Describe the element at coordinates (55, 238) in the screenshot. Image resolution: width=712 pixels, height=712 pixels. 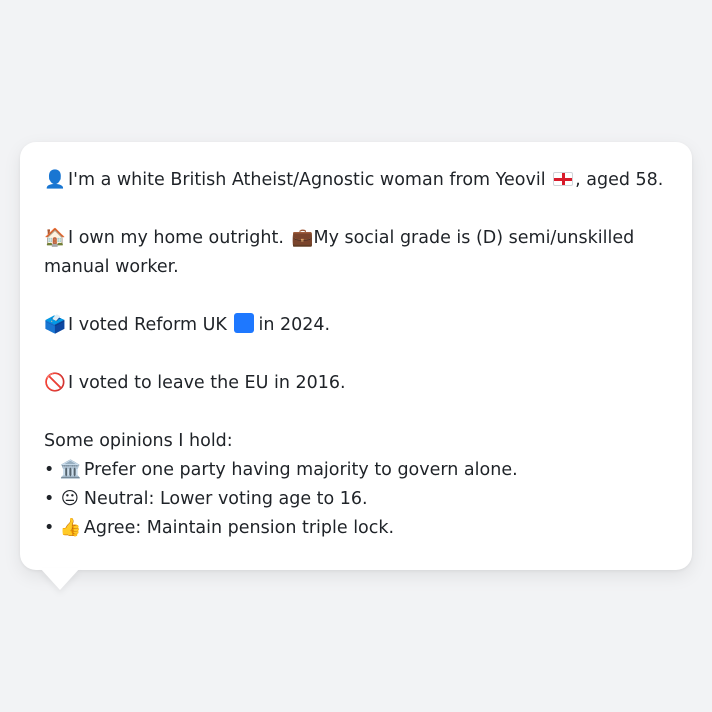
I see `house-icon: 🏠` at that location.